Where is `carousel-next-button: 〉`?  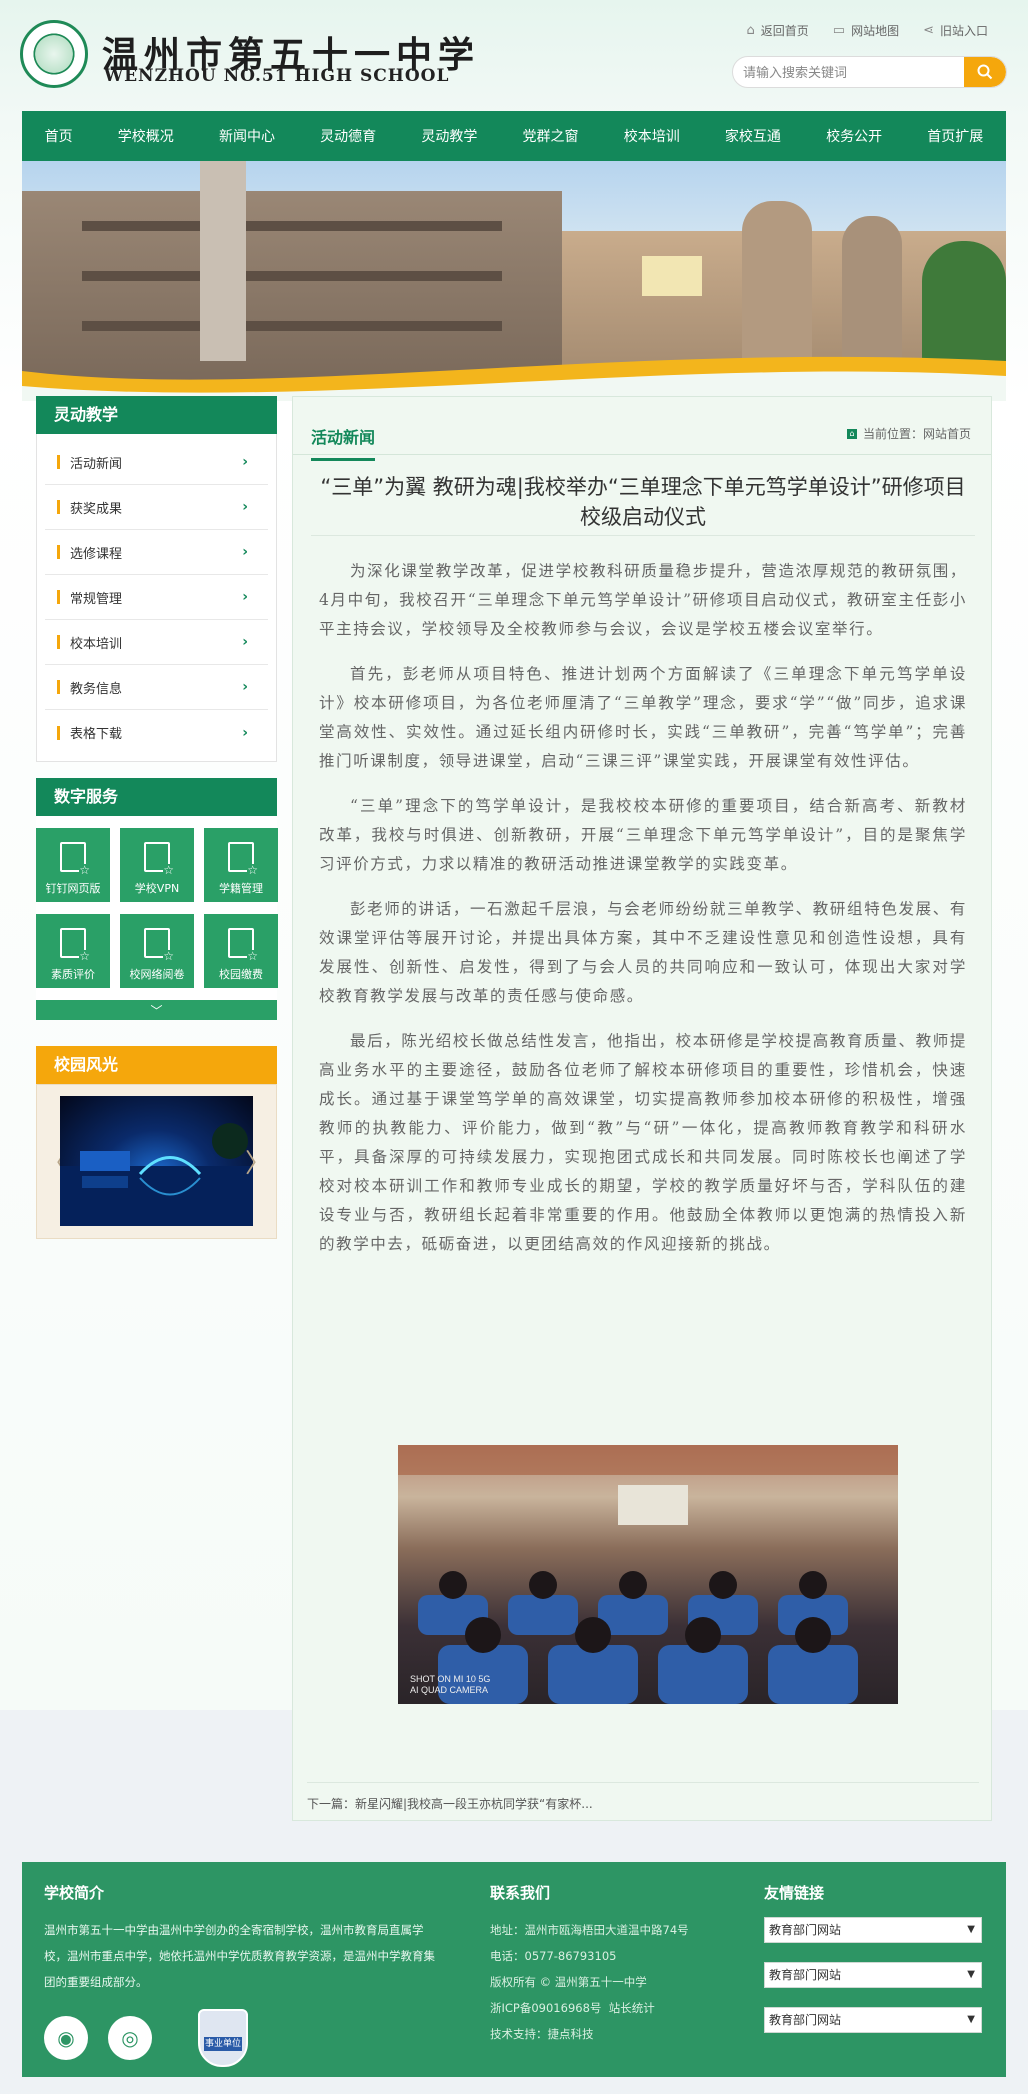 carousel-next-button: 〉 is located at coordinates (258, 1161).